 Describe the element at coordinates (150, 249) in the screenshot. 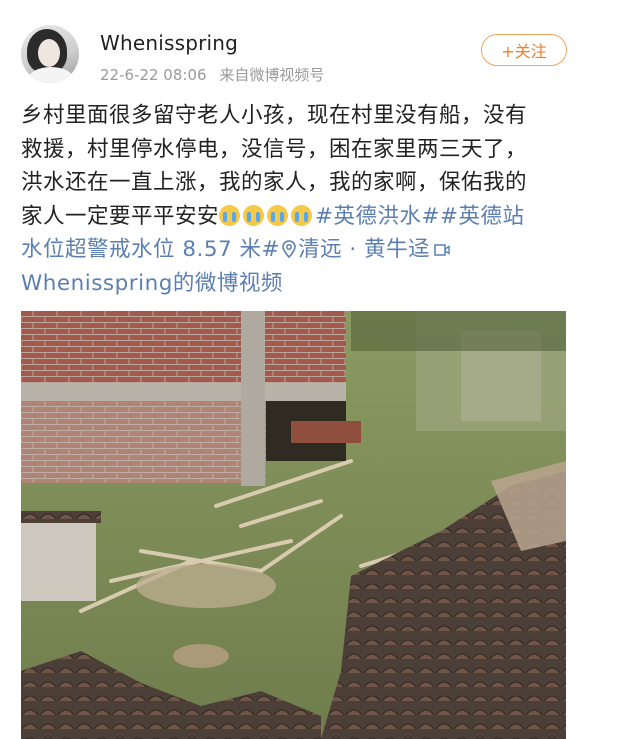

I see `topic-link: 水位超警戒水位 8.57 米#` at that location.